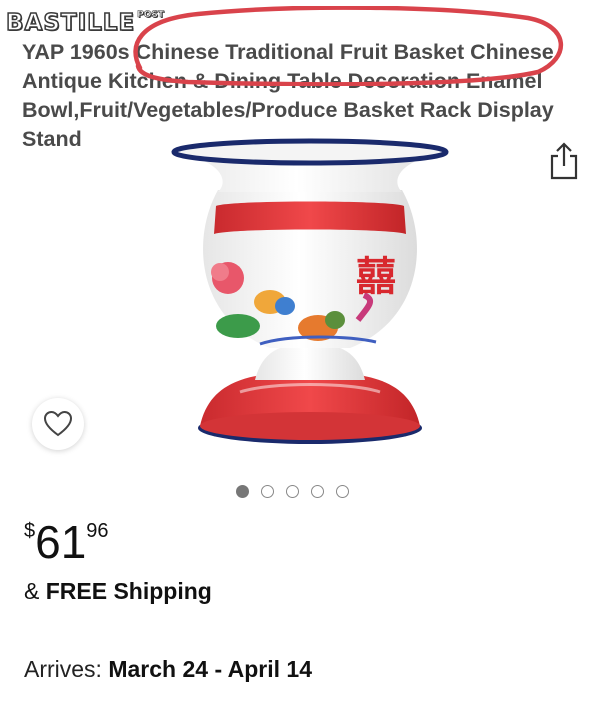  What do you see at coordinates (61, 542) in the screenshot?
I see `price-whole: 61` at bounding box center [61, 542].